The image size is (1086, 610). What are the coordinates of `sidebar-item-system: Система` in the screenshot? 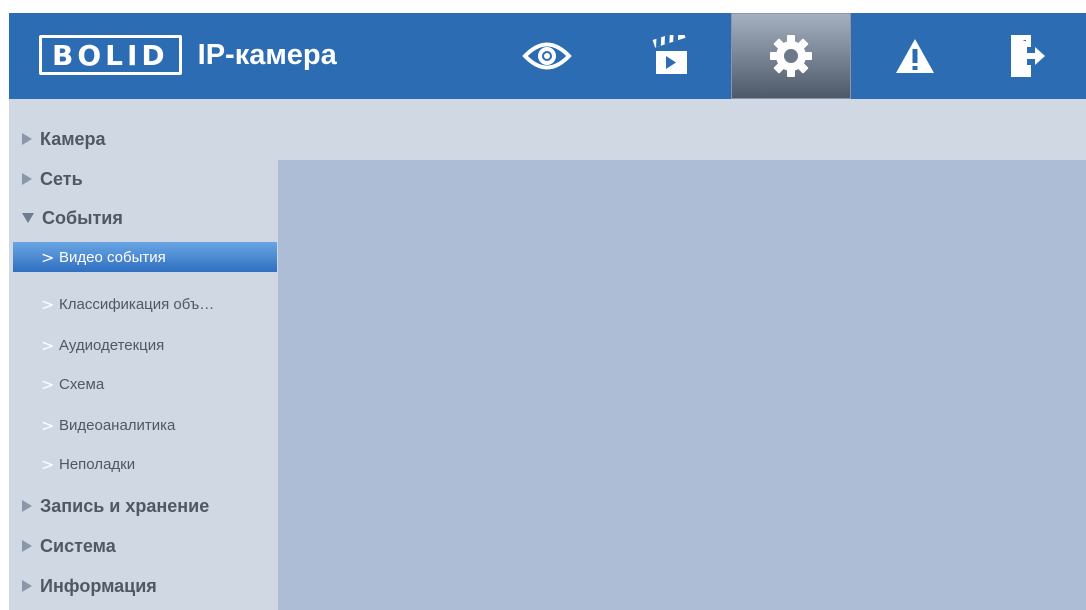 It's located at (143, 546).